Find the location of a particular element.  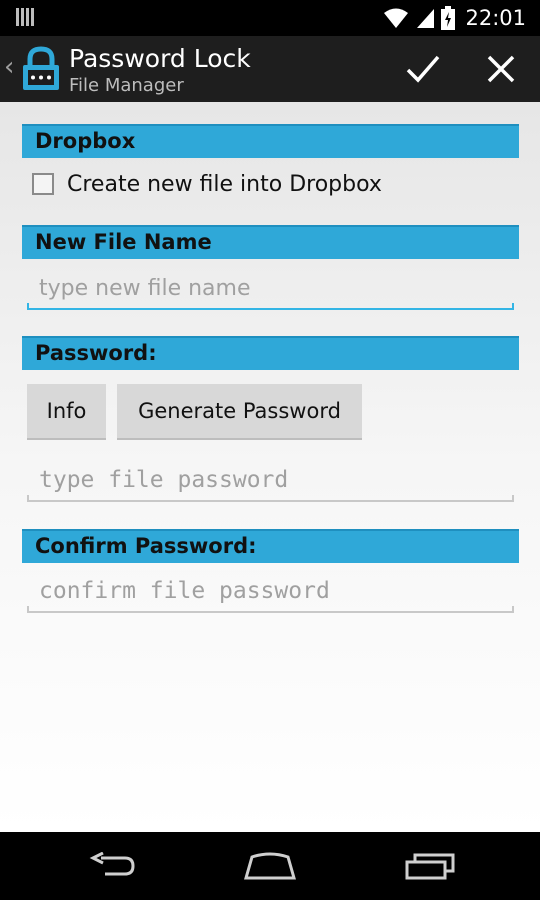

recents-nav-button is located at coordinates (430, 866).